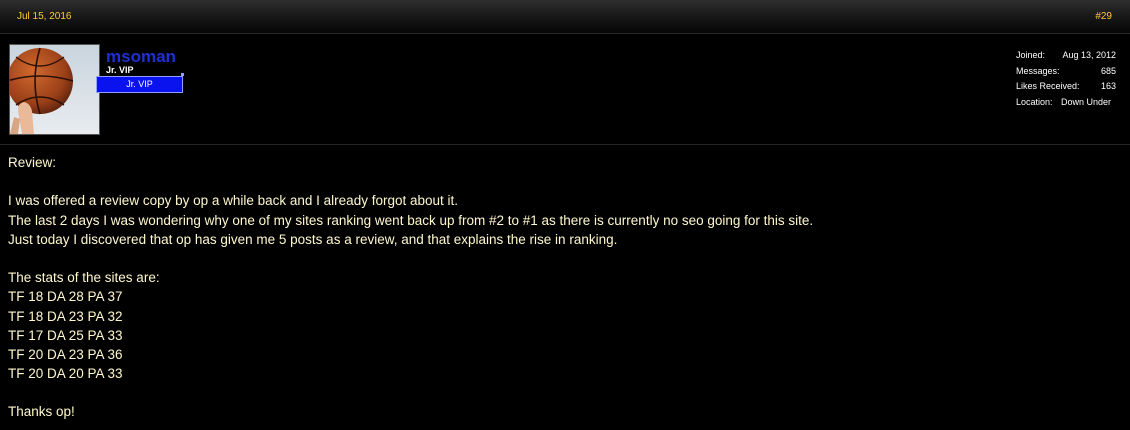  What do you see at coordinates (84, 278) in the screenshot?
I see `message-line: The stats of the sites are:` at bounding box center [84, 278].